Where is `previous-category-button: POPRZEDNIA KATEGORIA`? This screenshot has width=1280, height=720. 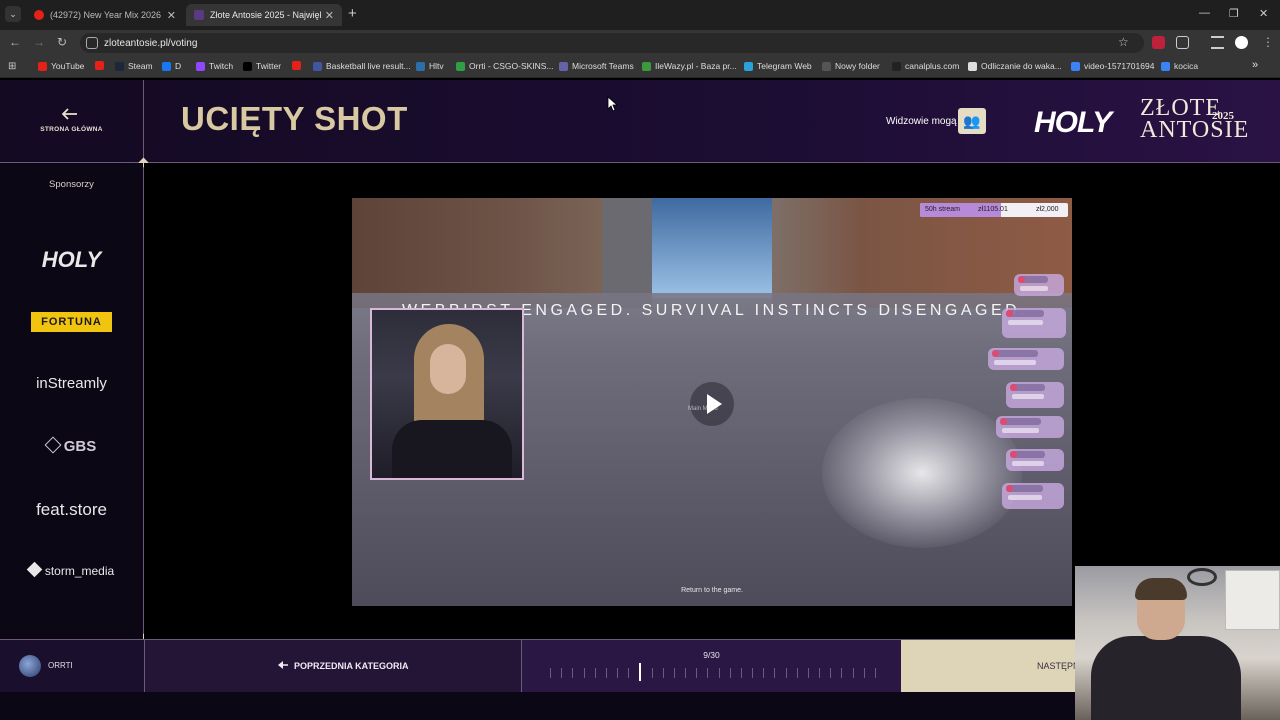
previous-category-button: POPRZEDNIA KATEGORIA is located at coordinates (333, 666).